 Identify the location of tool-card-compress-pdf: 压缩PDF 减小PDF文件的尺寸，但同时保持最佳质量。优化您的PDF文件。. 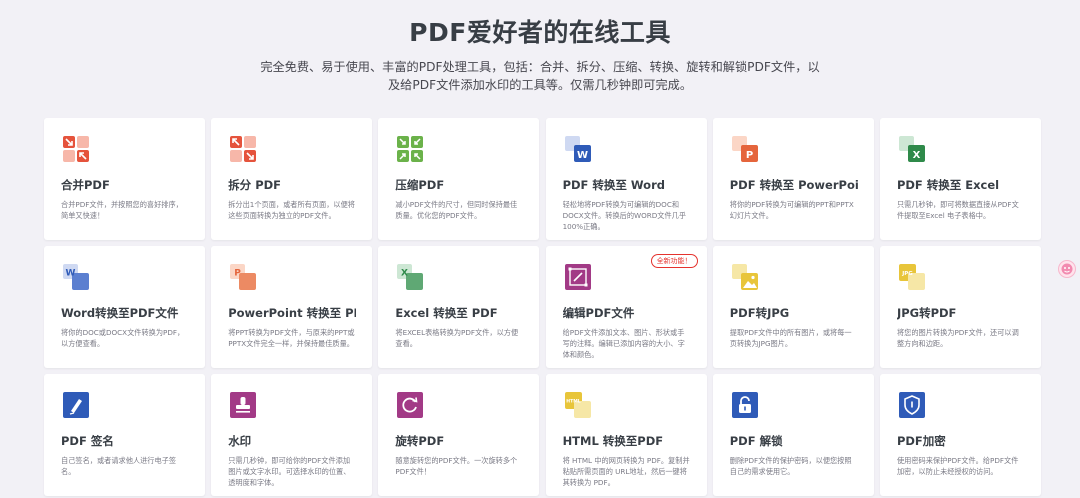
(459, 179).